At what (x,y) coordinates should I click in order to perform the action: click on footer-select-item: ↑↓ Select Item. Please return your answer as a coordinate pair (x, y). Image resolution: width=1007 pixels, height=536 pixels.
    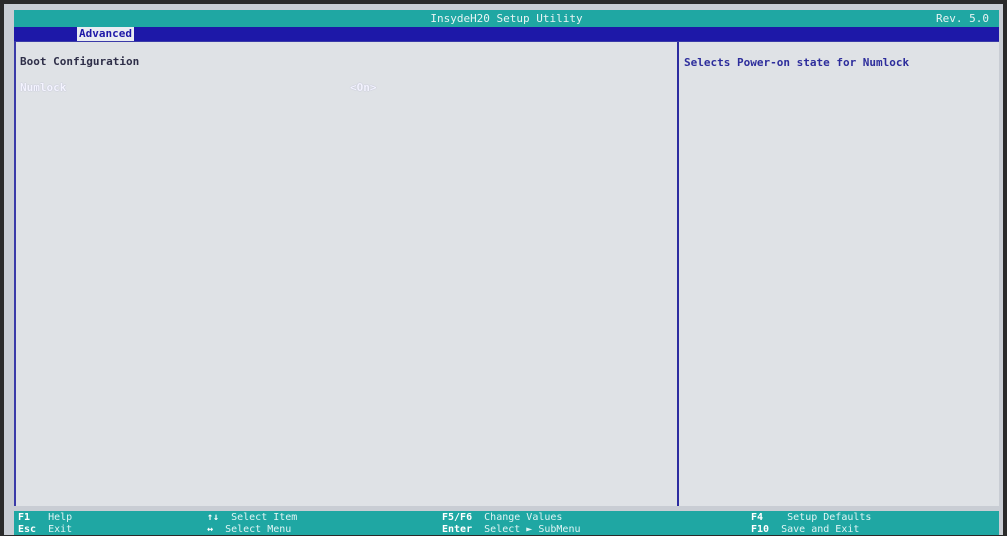
    Looking at the image, I should click on (252, 518).